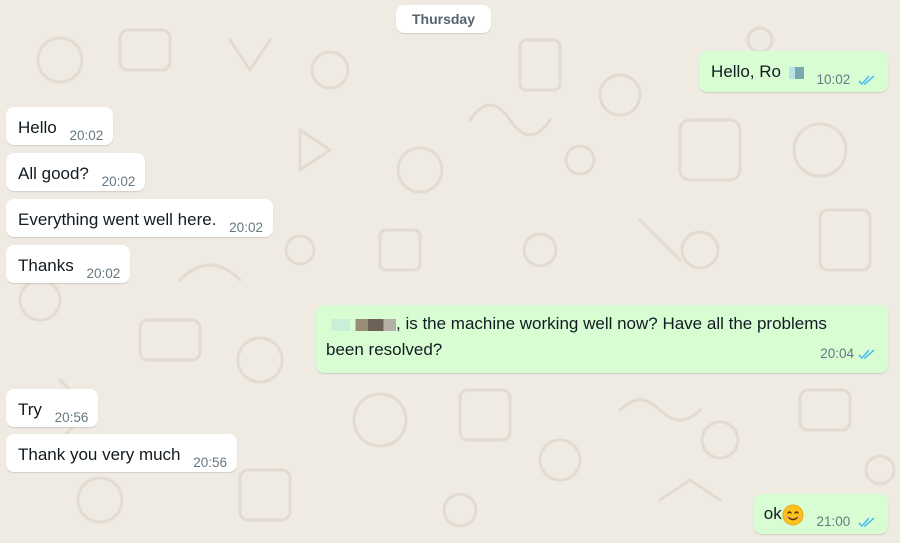 The height and width of the screenshot is (543, 900). I want to click on incoming-message: Everything went well here. 20:02, so click(139, 218).